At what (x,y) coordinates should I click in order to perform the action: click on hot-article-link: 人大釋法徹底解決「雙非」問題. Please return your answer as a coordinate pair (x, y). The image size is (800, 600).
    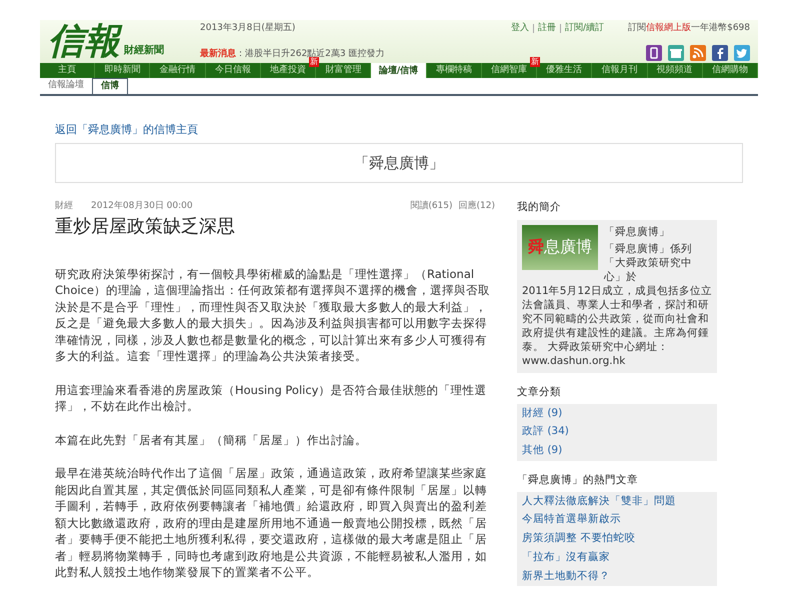
    Looking at the image, I should click on (617, 502).